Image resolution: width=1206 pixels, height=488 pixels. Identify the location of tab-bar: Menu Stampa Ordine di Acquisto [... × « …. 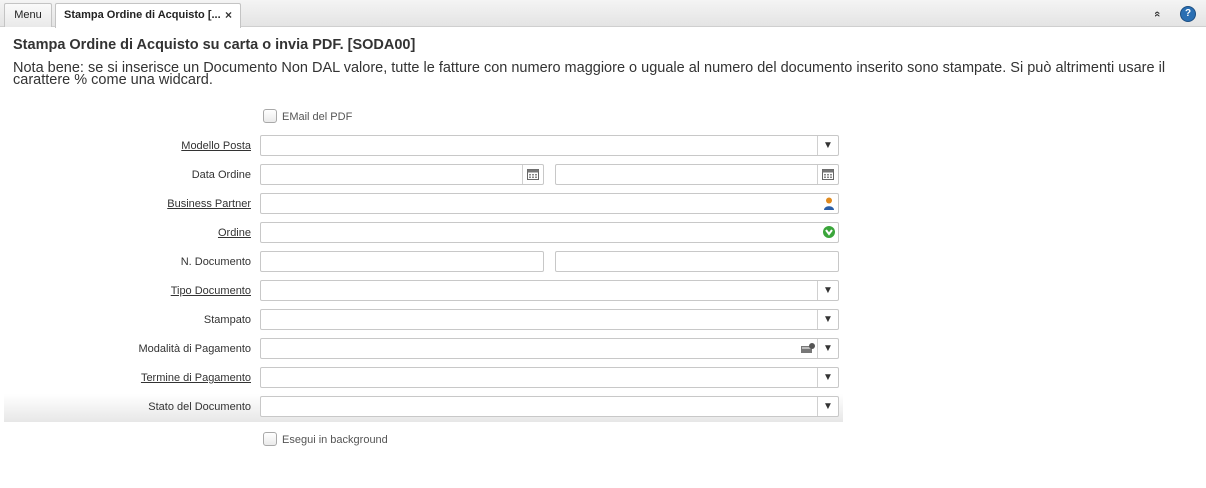
(603, 14).